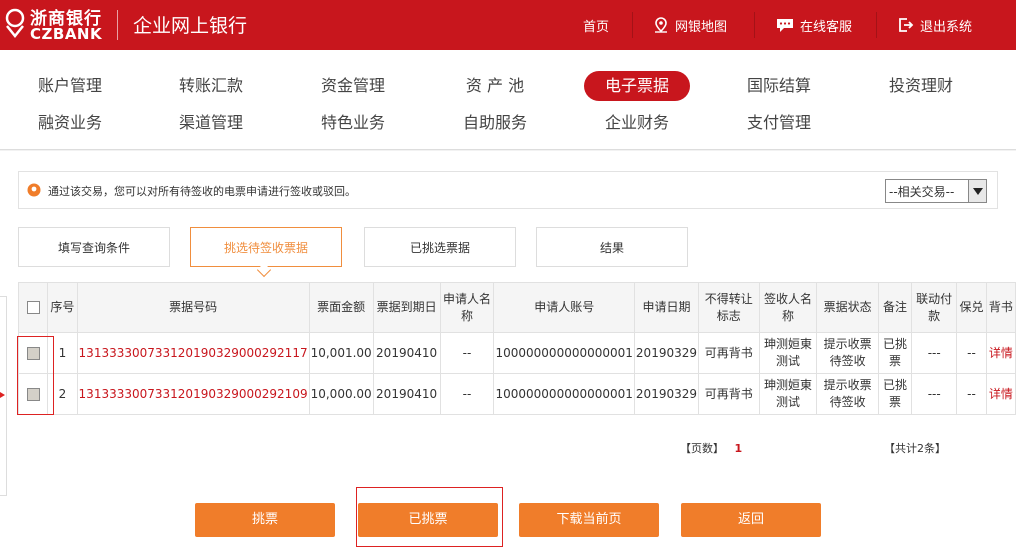  I want to click on col-header: 票据到期日, so click(406, 307).